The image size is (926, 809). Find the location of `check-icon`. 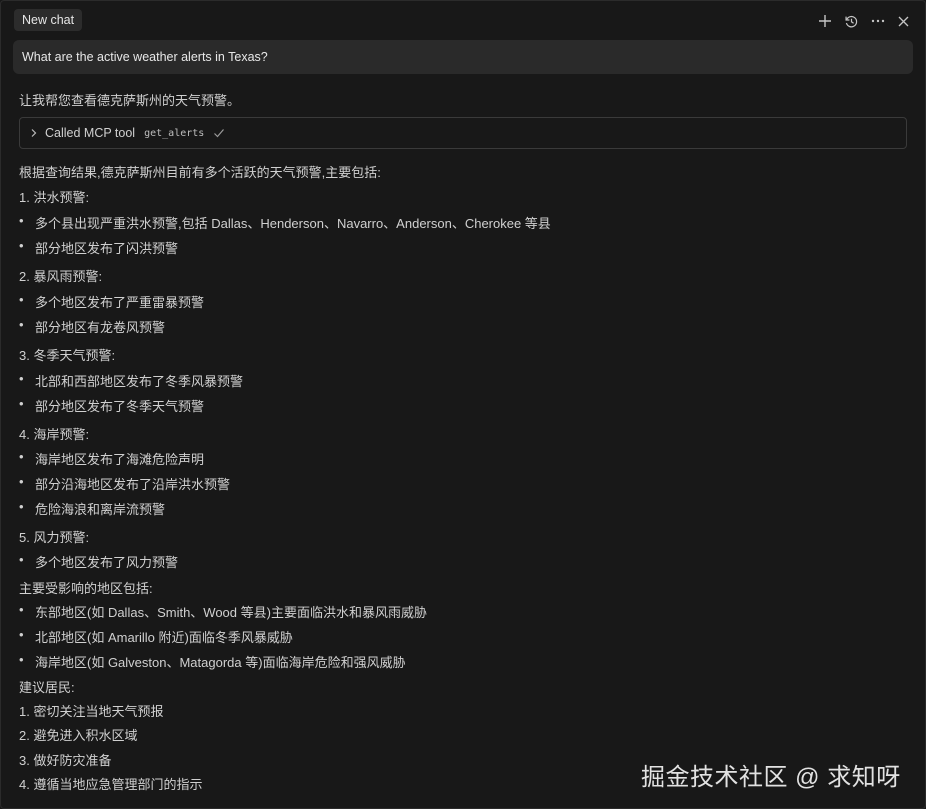

check-icon is located at coordinates (219, 133).